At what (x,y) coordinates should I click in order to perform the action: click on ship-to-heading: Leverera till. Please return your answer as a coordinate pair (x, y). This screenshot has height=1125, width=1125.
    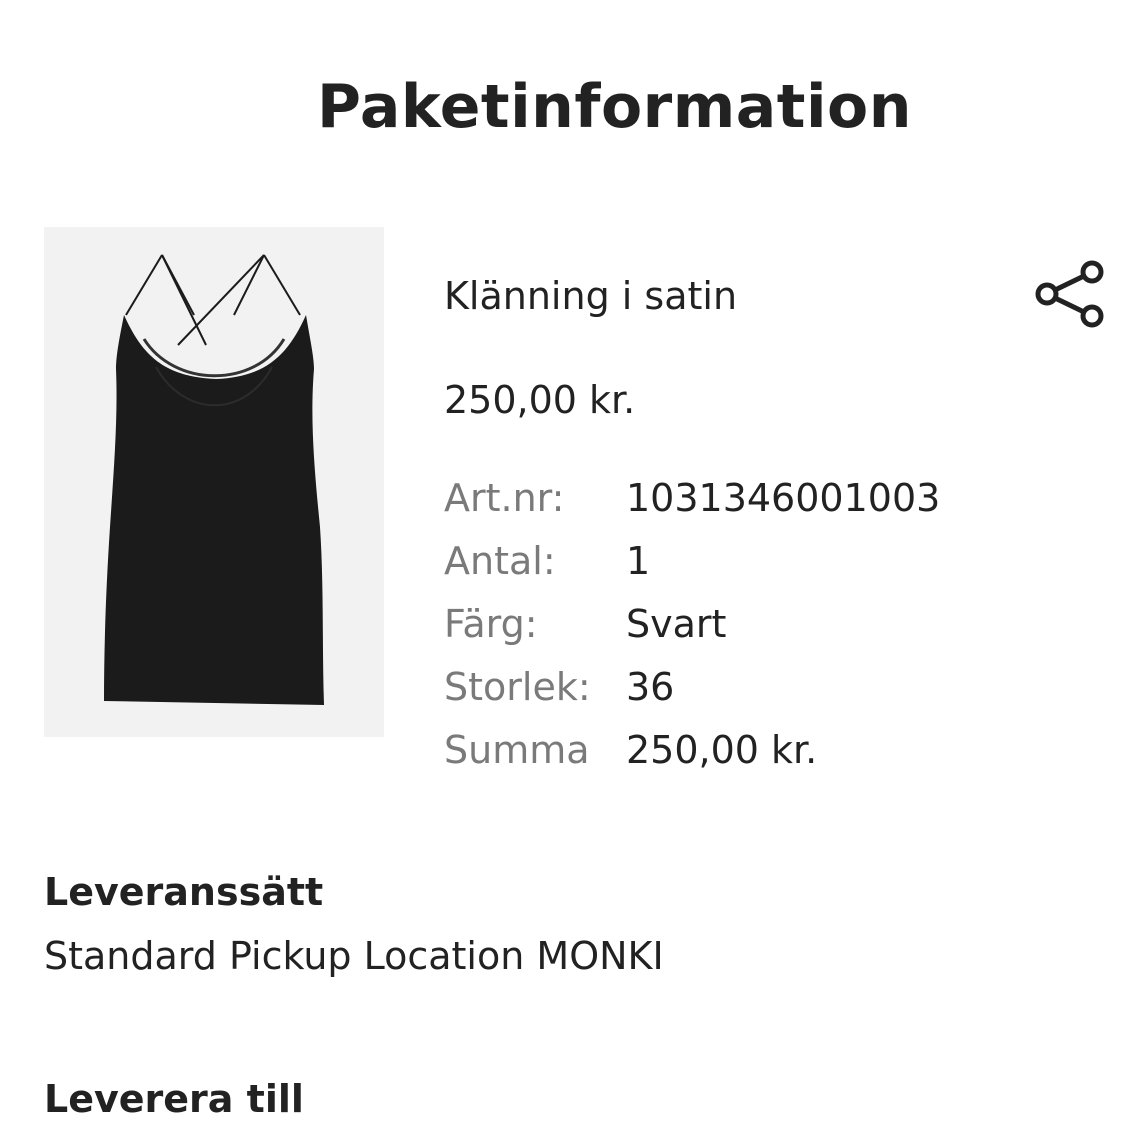
    Looking at the image, I should click on (174, 1099).